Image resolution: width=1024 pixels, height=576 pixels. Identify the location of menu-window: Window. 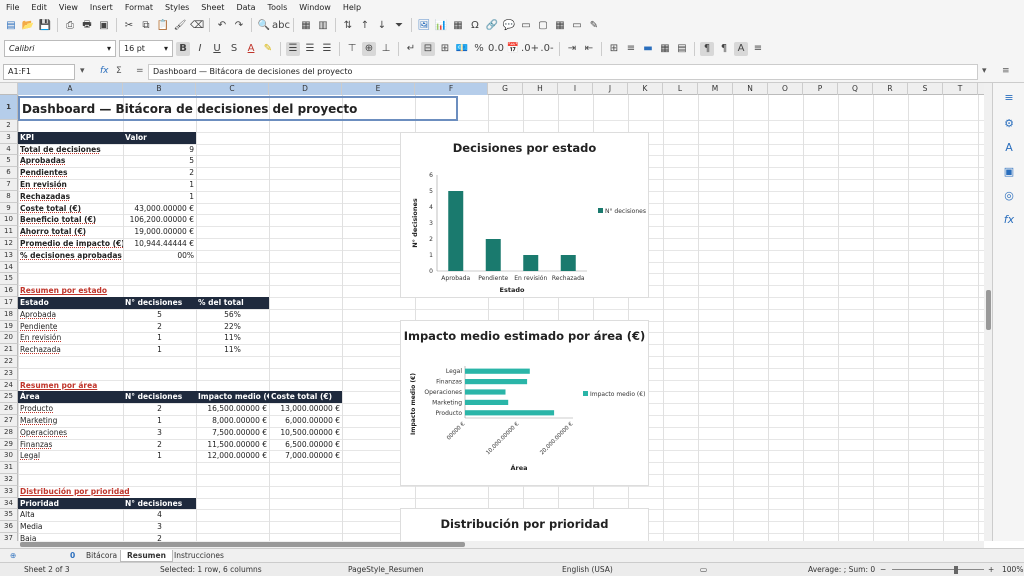
(315, 7).